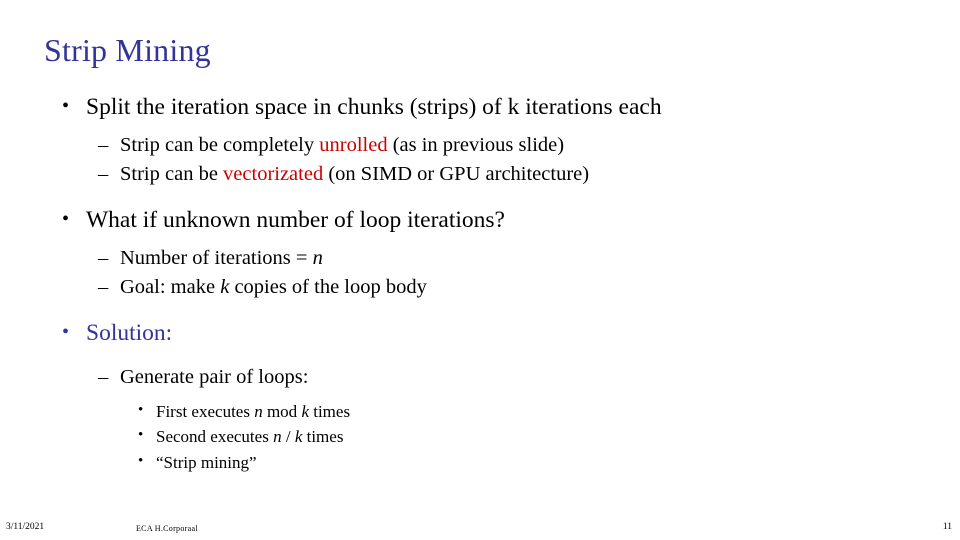  Describe the element at coordinates (172, 174) in the screenshot. I see `vectorizated-text-pre: Strip can be` at that location.